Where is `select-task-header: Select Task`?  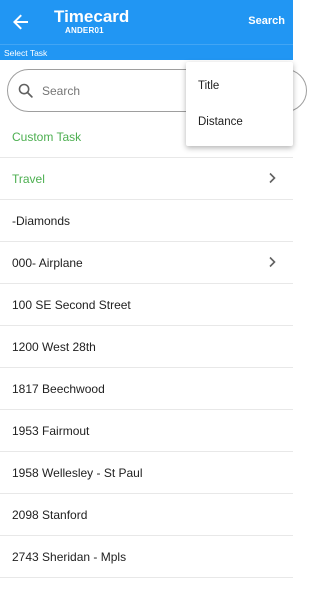 select-task-header: Select Task is located at coordinates (146, 52).